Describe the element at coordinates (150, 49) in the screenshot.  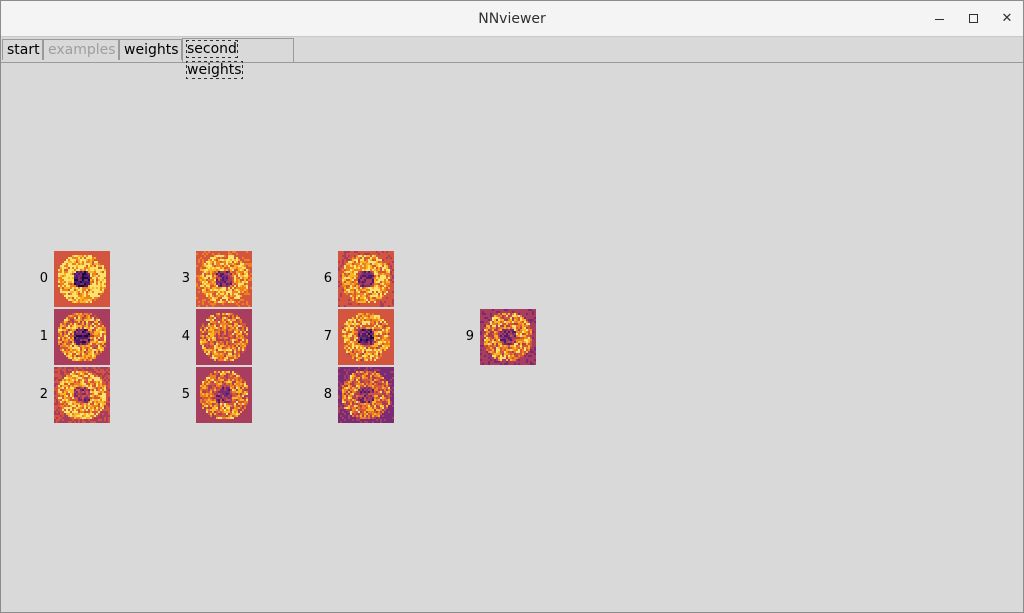
I see `tab-weights: weights` at that location.